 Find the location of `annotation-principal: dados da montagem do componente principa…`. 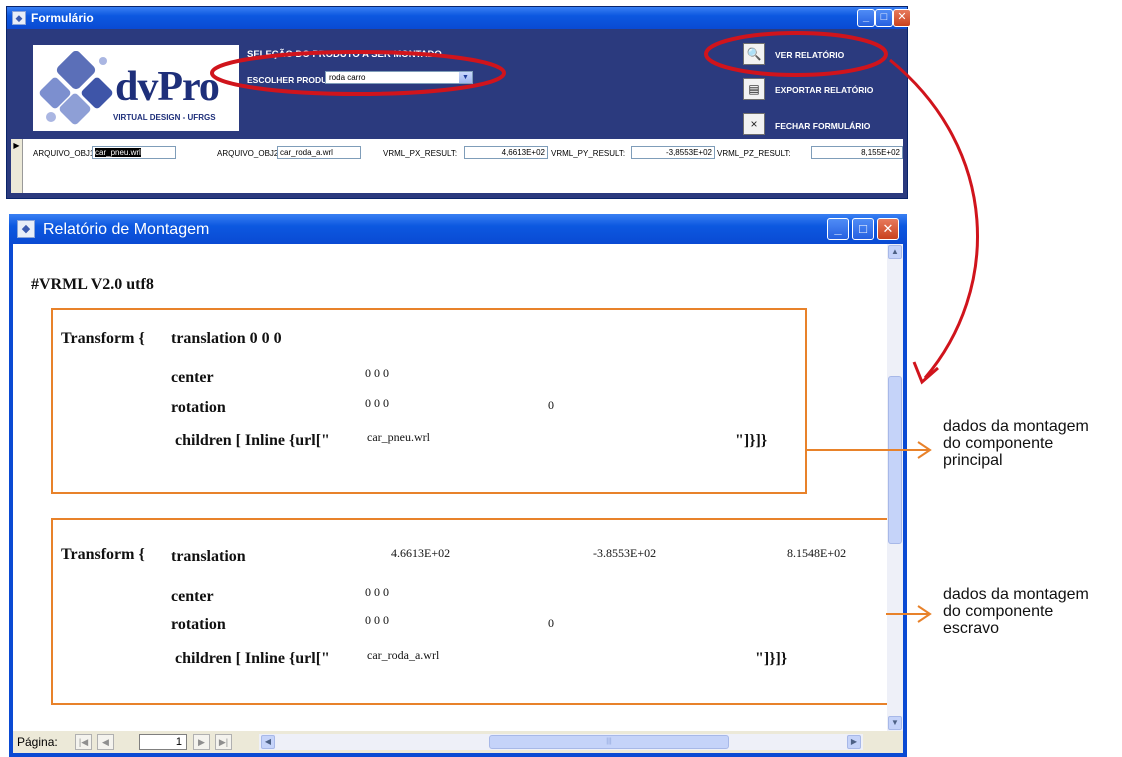

annotation-principal: dados da montagem do componente principa… is located at coordinates (1016, 443).